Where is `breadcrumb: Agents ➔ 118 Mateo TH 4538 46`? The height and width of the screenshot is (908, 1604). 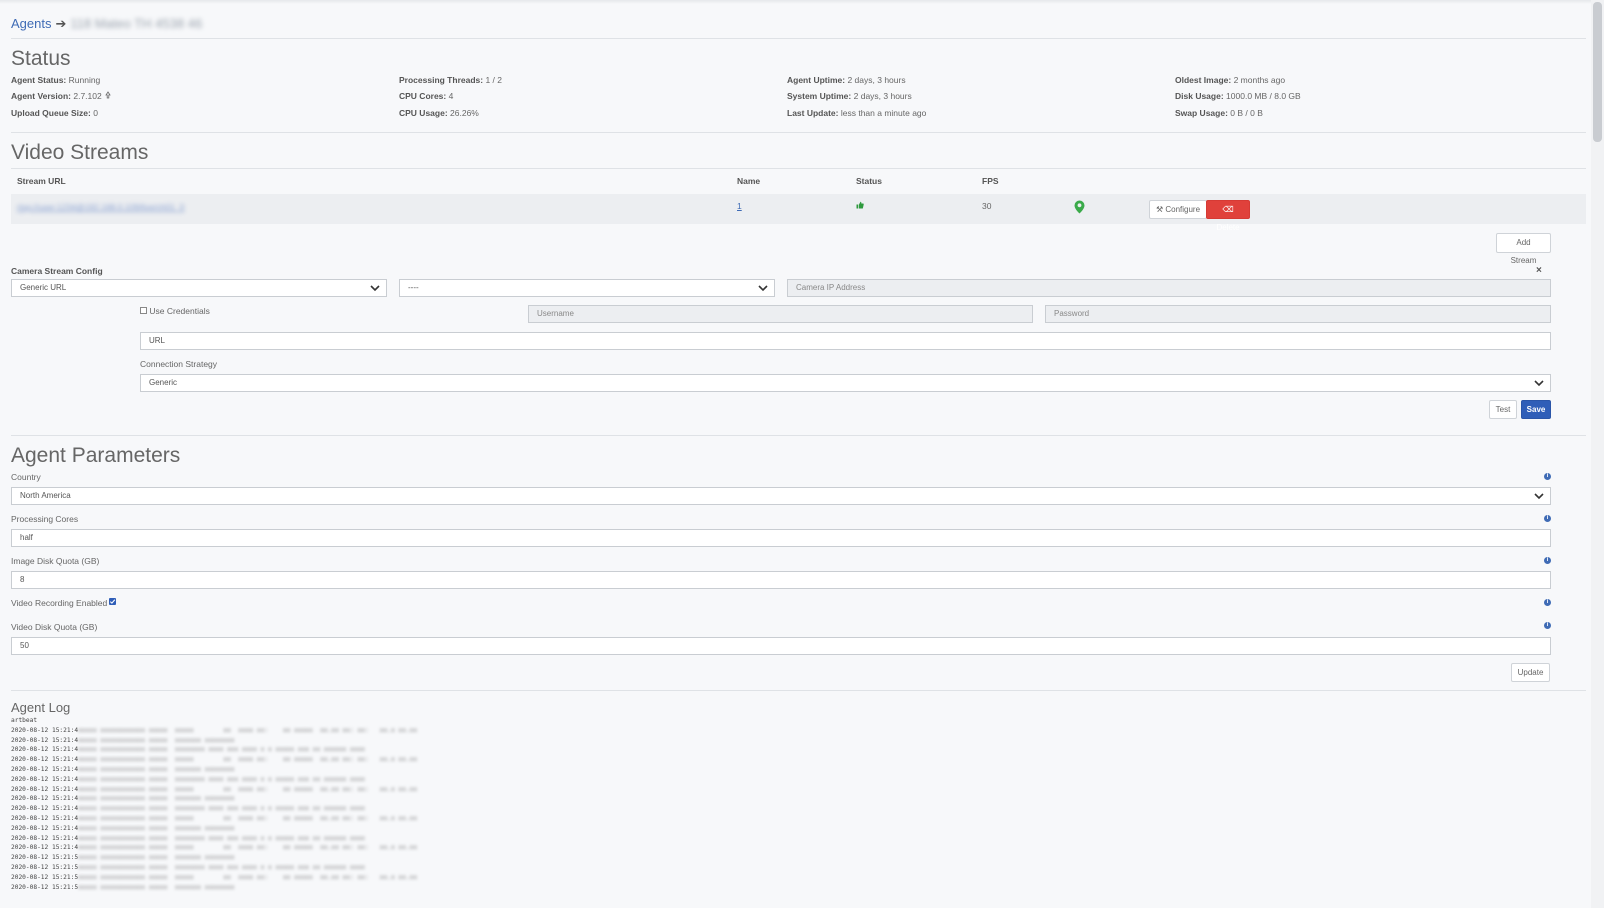
breadcrumb: Agents ➔ 118 Mateo TH 4538 46 is located at coordinates (106, 24).